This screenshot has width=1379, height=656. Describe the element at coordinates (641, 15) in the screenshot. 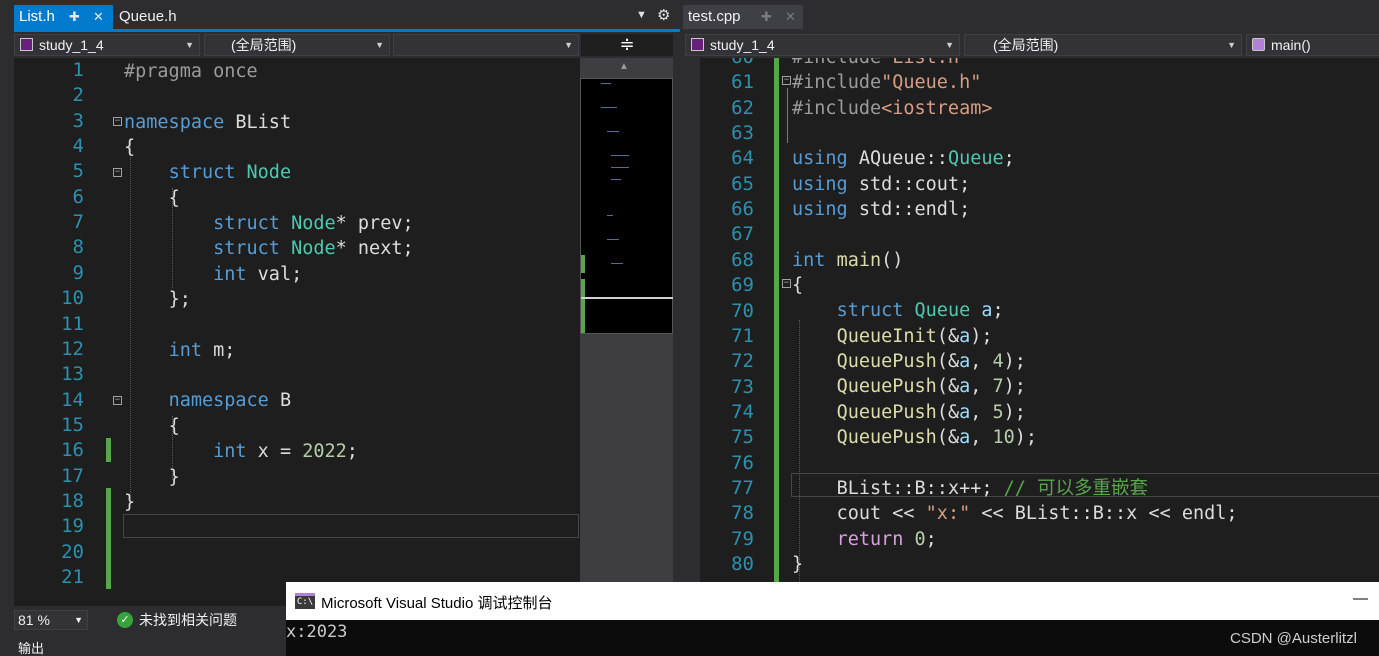

I see `tab-overflow-dropdown-icon: ▼` at that location.